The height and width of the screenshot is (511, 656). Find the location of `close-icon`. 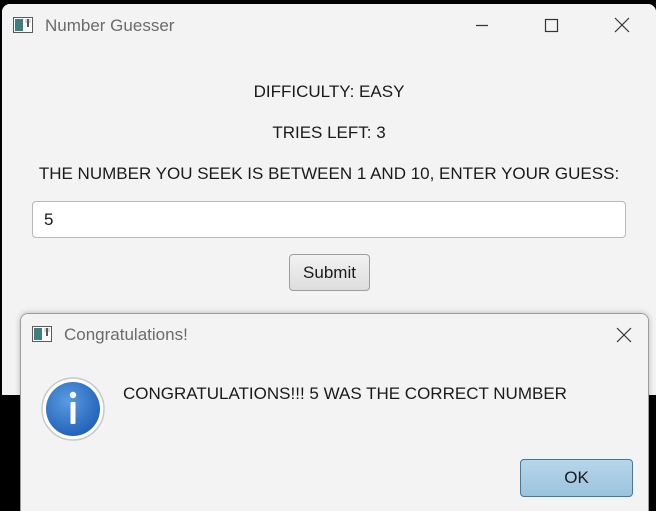

close-icon is located at coordinates (622, 25).